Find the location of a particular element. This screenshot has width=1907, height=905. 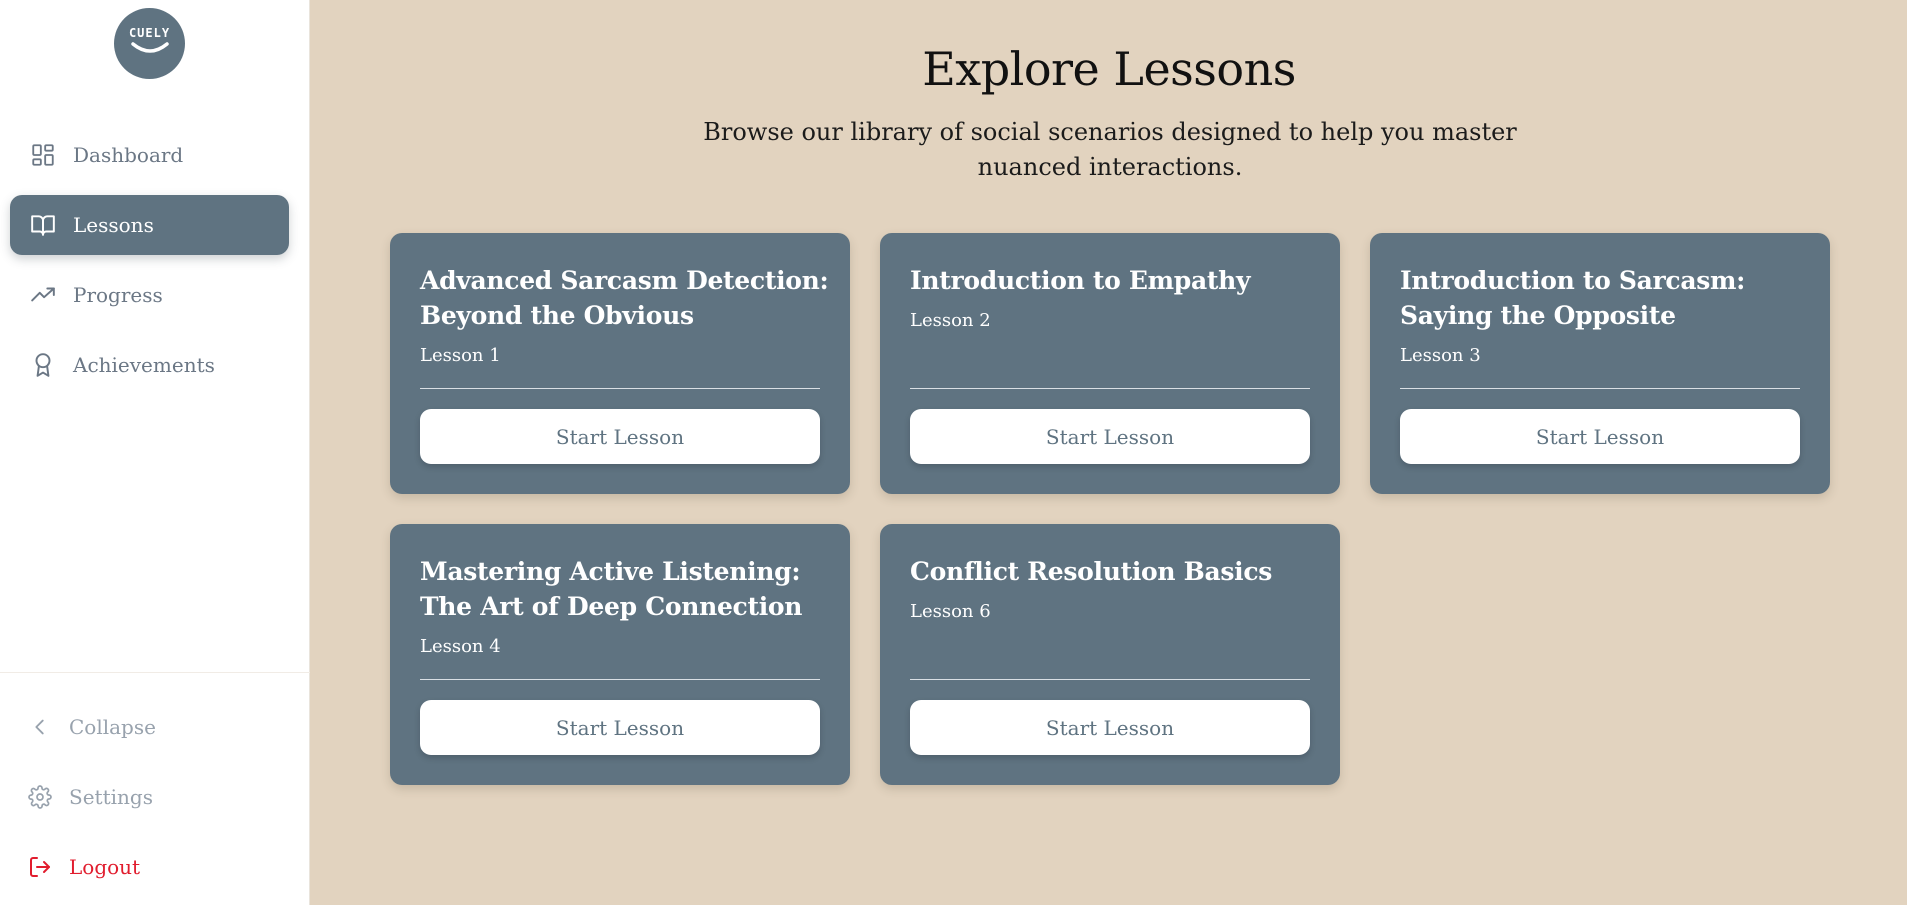

smile-icon is located at coordinates (149, 47).